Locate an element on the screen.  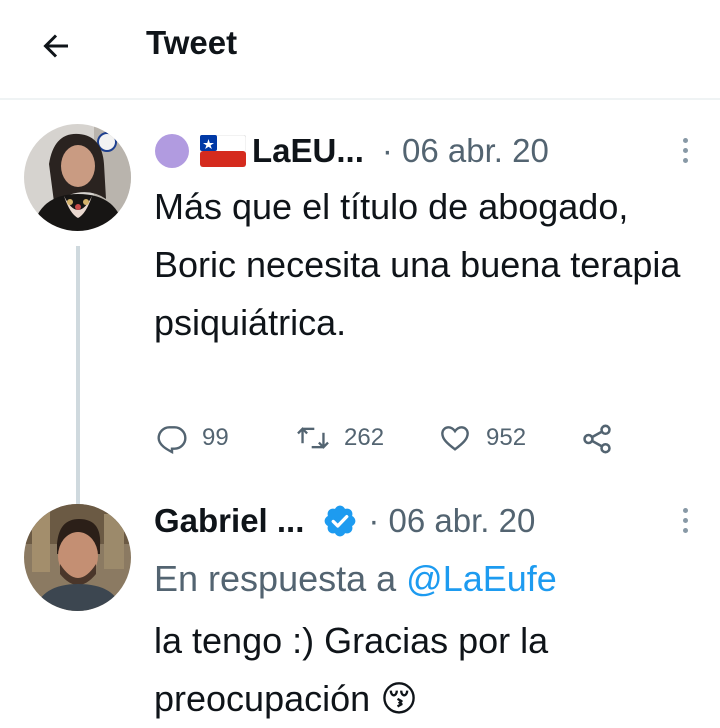
reply-handle-link: @LaEufe is located at coordinates (481, 578).